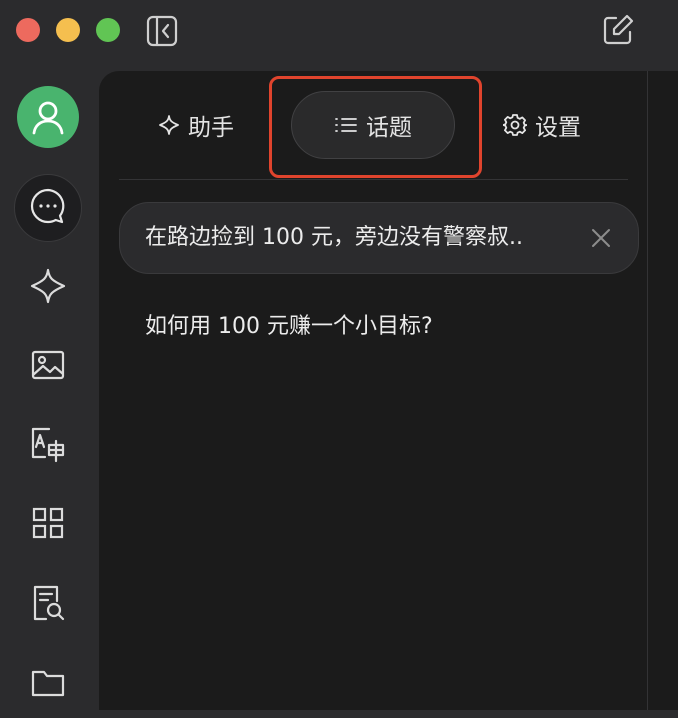 The width and height of the screenshot is (678, 718). Describe the element at coordinates (558, 128) in the screenshot. I see `tab-settings-label: 设置` at that location.